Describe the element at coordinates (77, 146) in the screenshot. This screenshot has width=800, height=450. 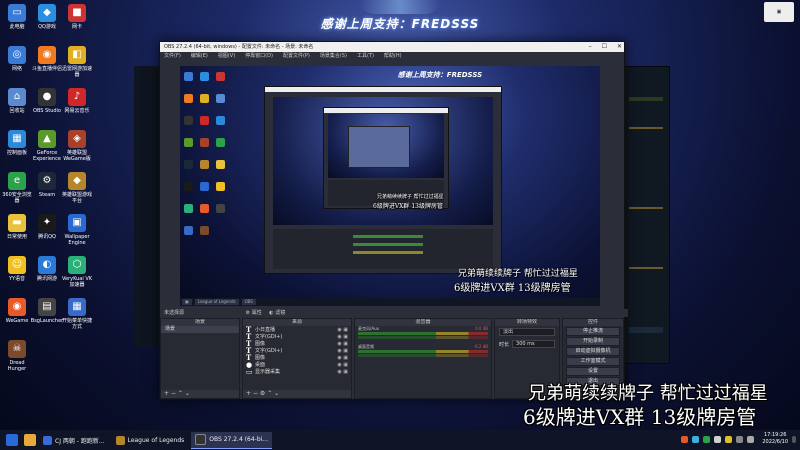
I see `desktop-icon: ◈ 英雄联盟WeGame版` at that location.